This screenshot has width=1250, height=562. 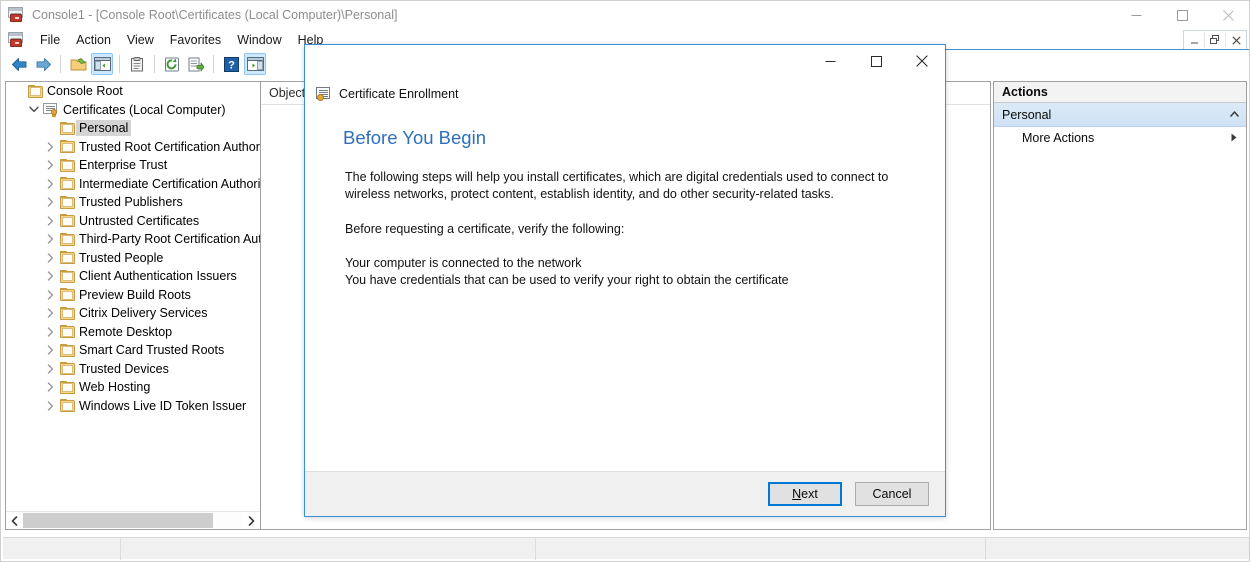 What do you see at coordinates (102, 64) in the screenshot?
I see `show-hide-console-tree-button` at bounding box center [102, 64].